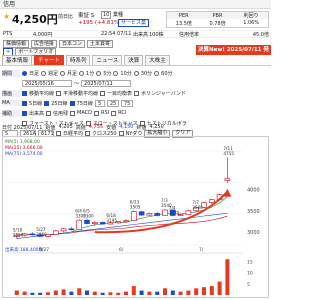 This screenshot has height=300, width=320. What do you see at coordinates (157, 73) in the screenshot?
I see `period-radio-60m` at bounding box center [157, 73].